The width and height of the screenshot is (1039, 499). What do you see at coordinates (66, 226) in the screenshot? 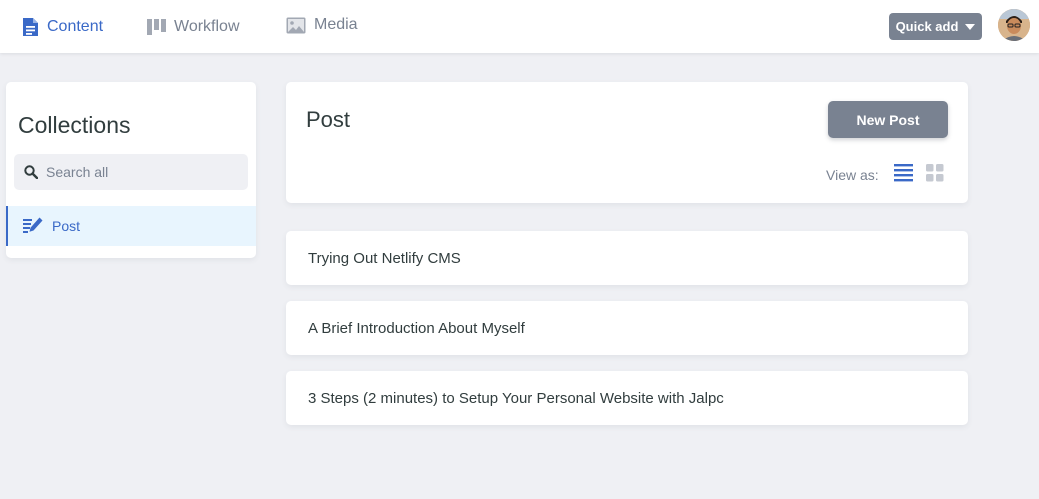
I see `sidebar-item-label: Post` at bounding box center [66, 226].